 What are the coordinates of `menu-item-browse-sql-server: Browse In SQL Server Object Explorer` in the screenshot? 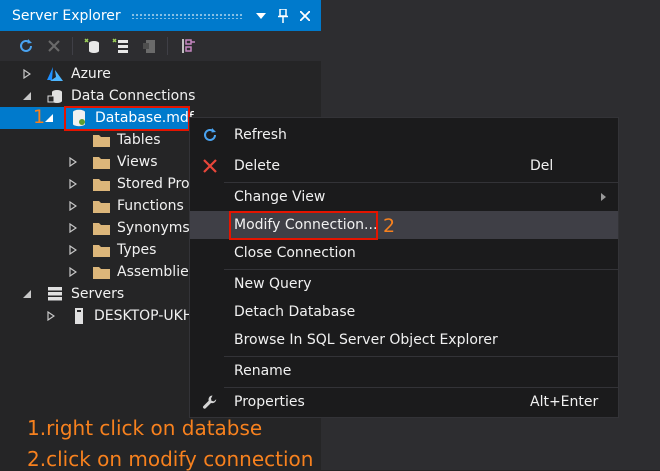 It's located at (404, 340).